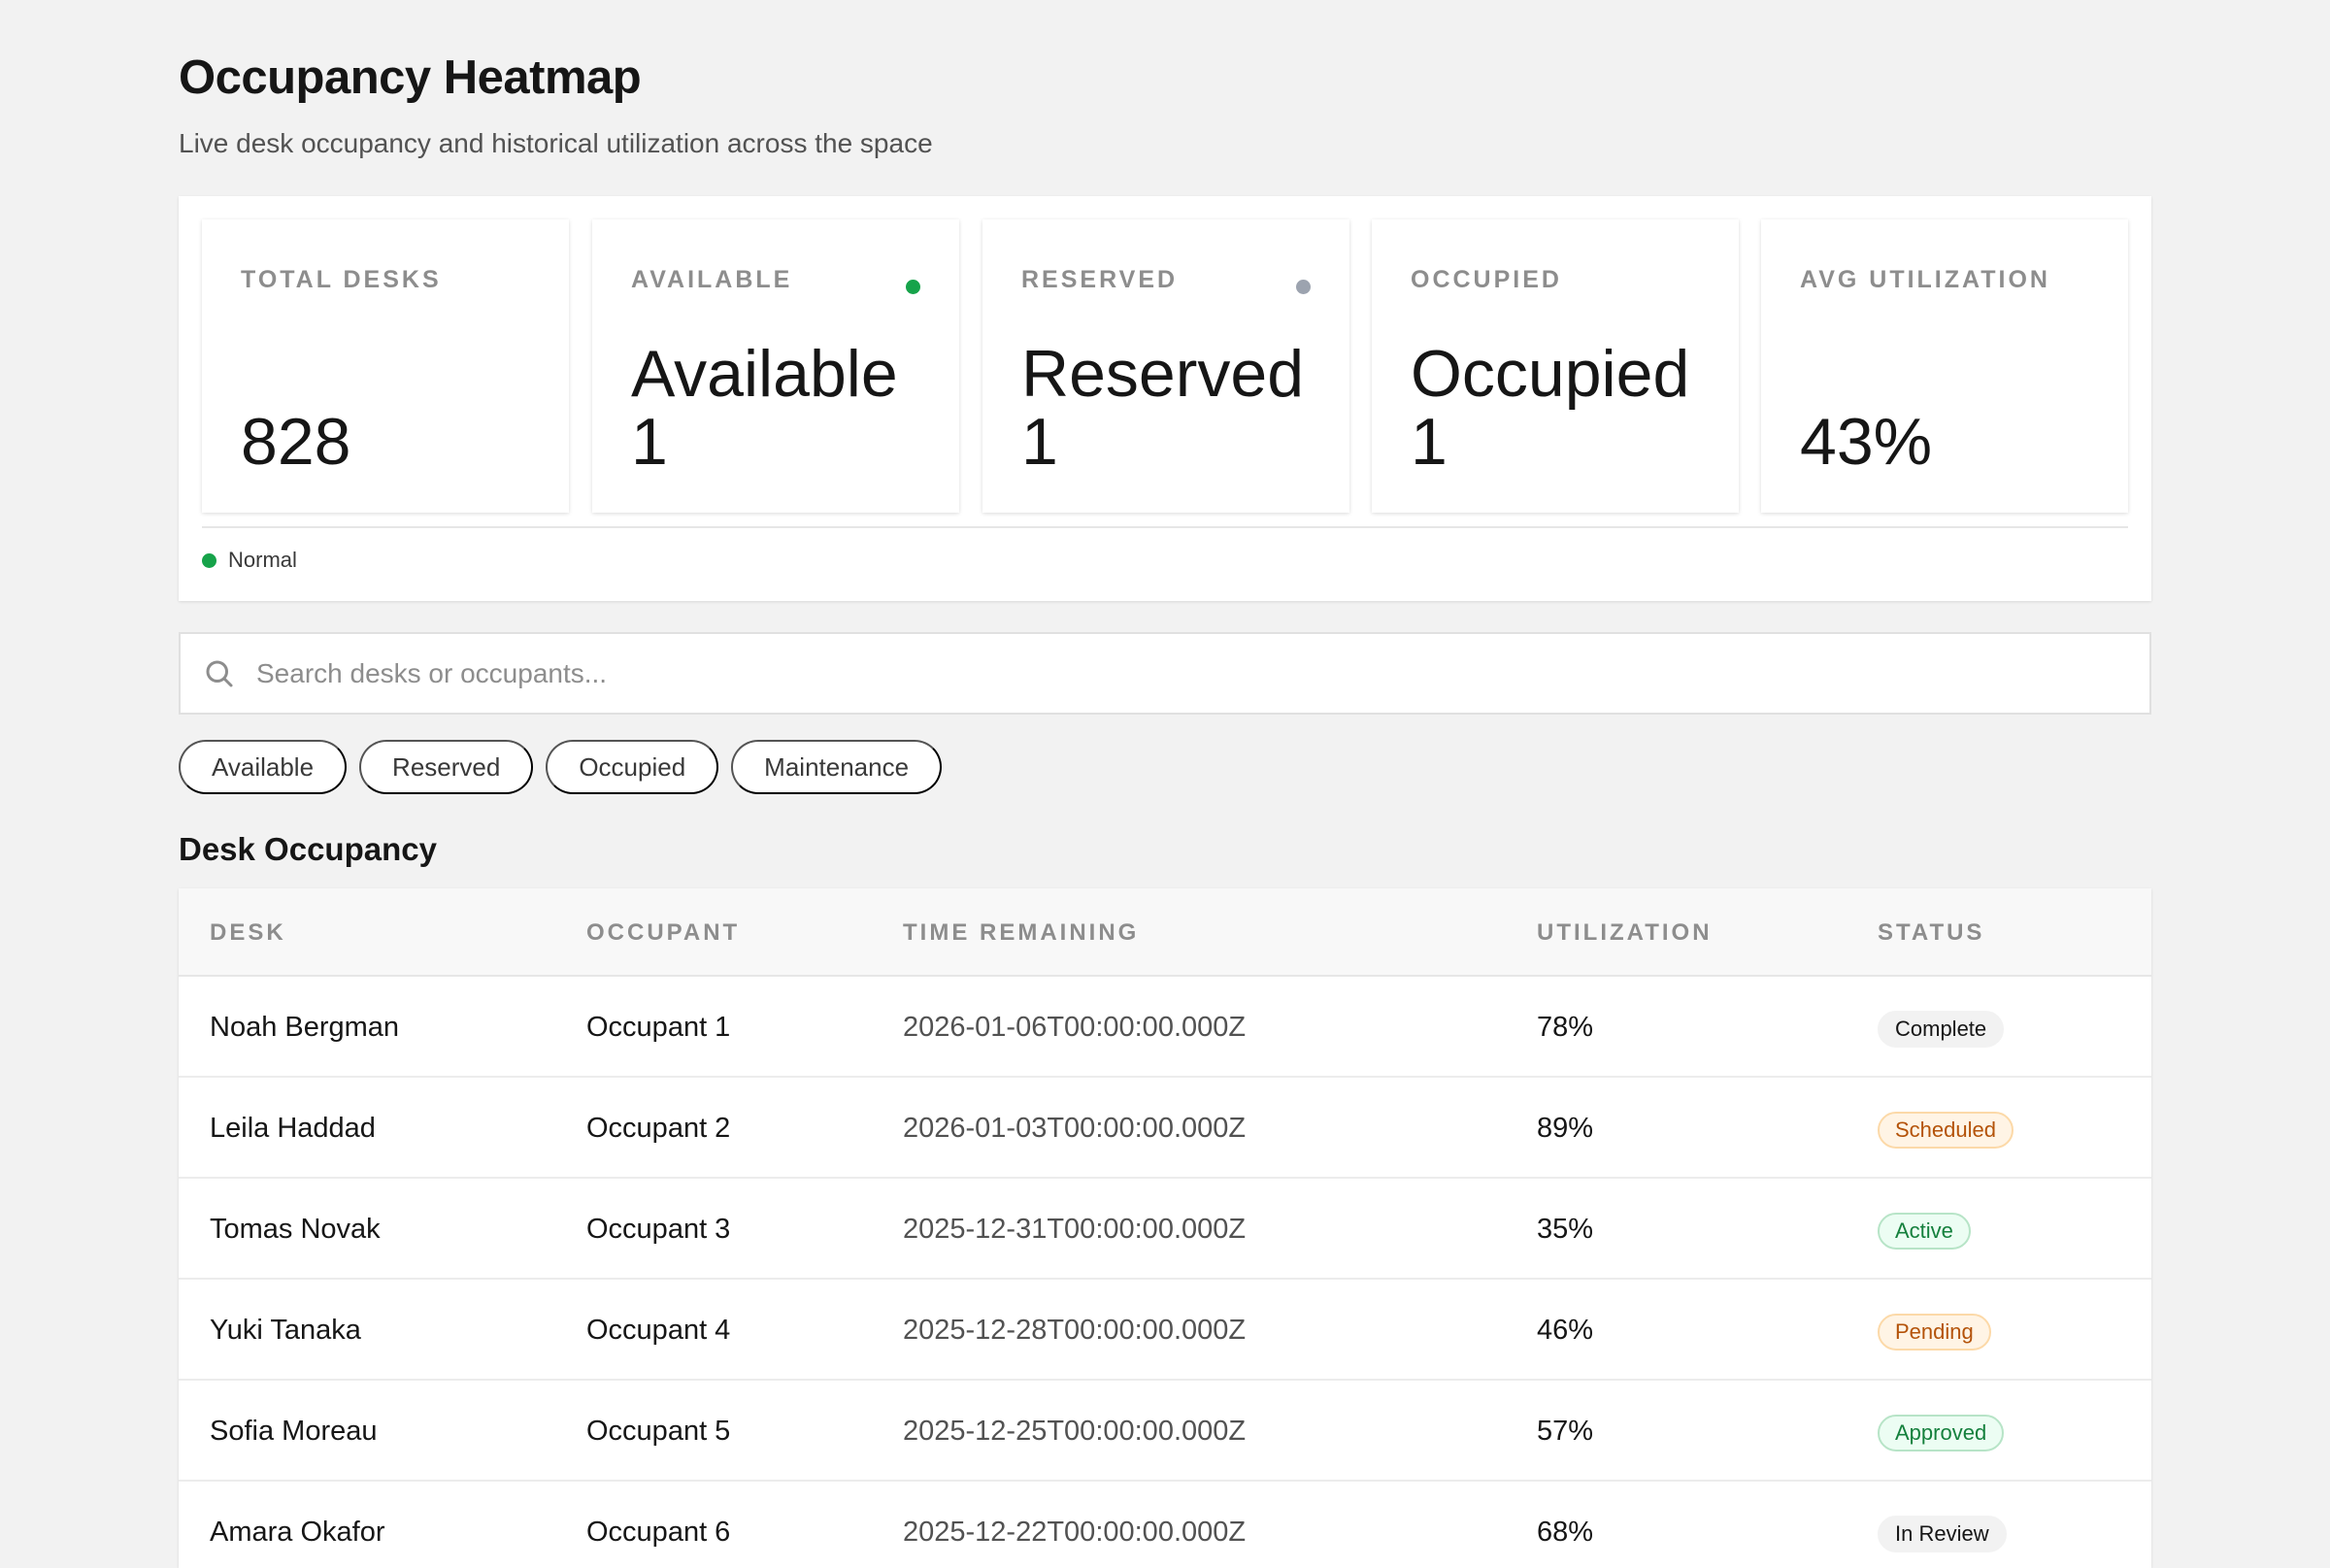 This screenshot has height=1568, width=2330. What do you see at coordinates (294, 1432) in the screenshot?
I see `desk-cell: Sofia Moreau` at bounding box center [294, 1432].